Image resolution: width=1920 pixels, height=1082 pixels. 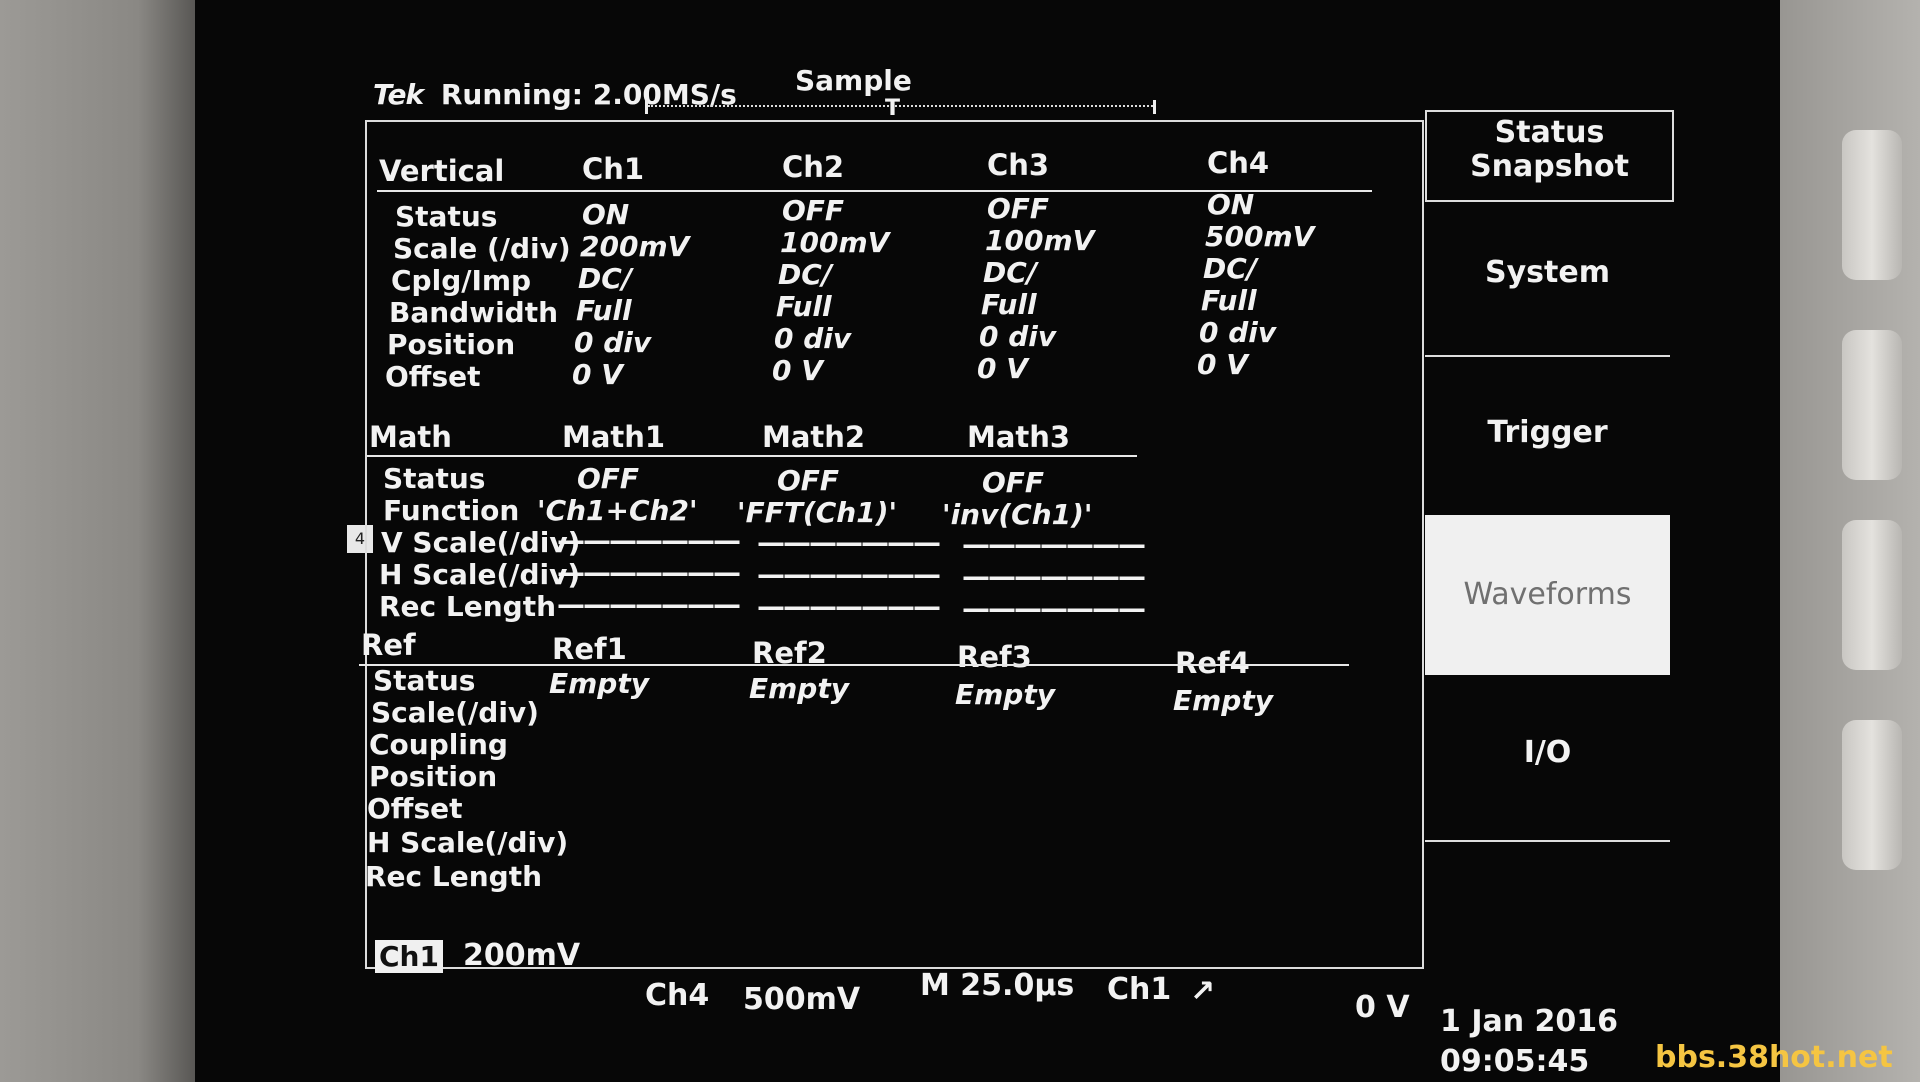 I want to click on vertical-col-ch3: Ch3, so click(x=1018, y=165).